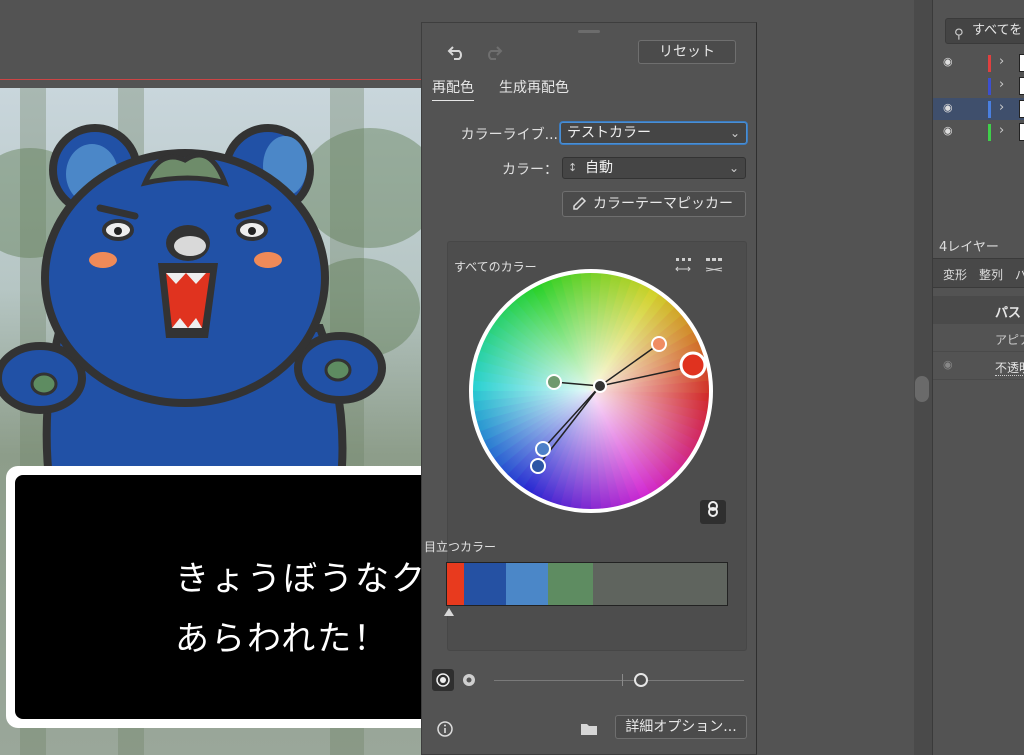 The width and height of the screenshot is (1024, 755). I want to click on layers-search-input: ⚲ すべてを, so click(984, 31).